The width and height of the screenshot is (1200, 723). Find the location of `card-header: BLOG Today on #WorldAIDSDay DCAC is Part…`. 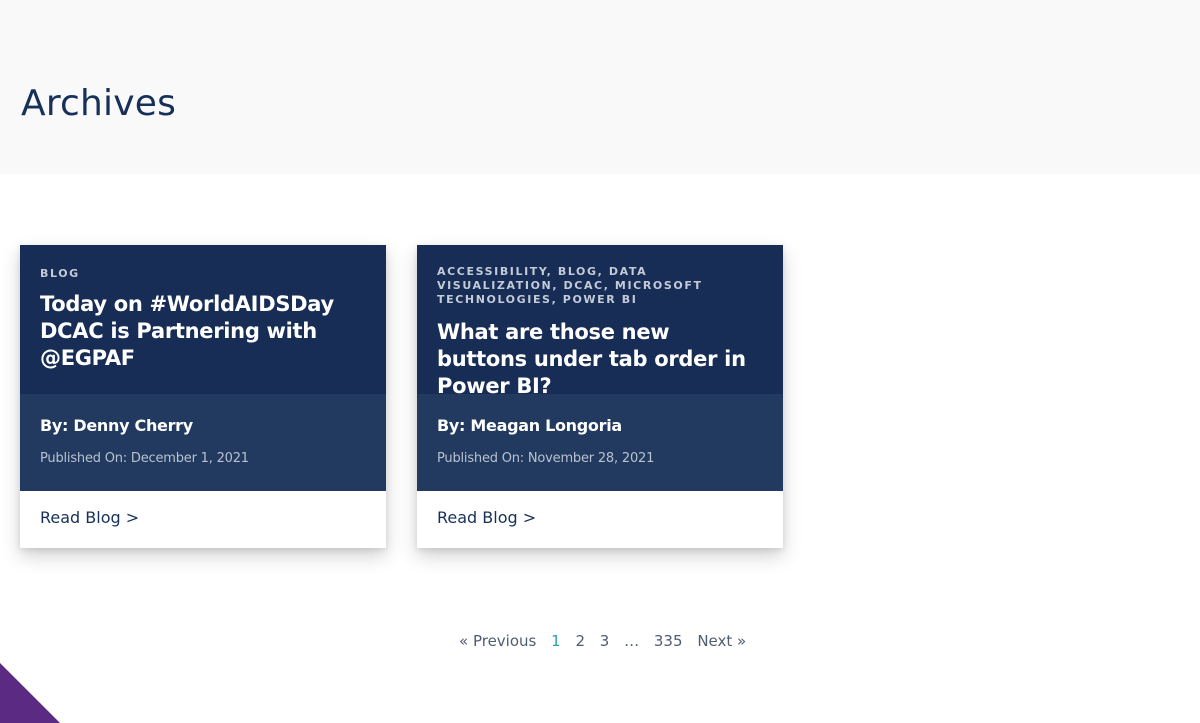

card-header: BLOG Today on #WorldAIDSDay DCAC is Part… is located at coordinates (203, 319).